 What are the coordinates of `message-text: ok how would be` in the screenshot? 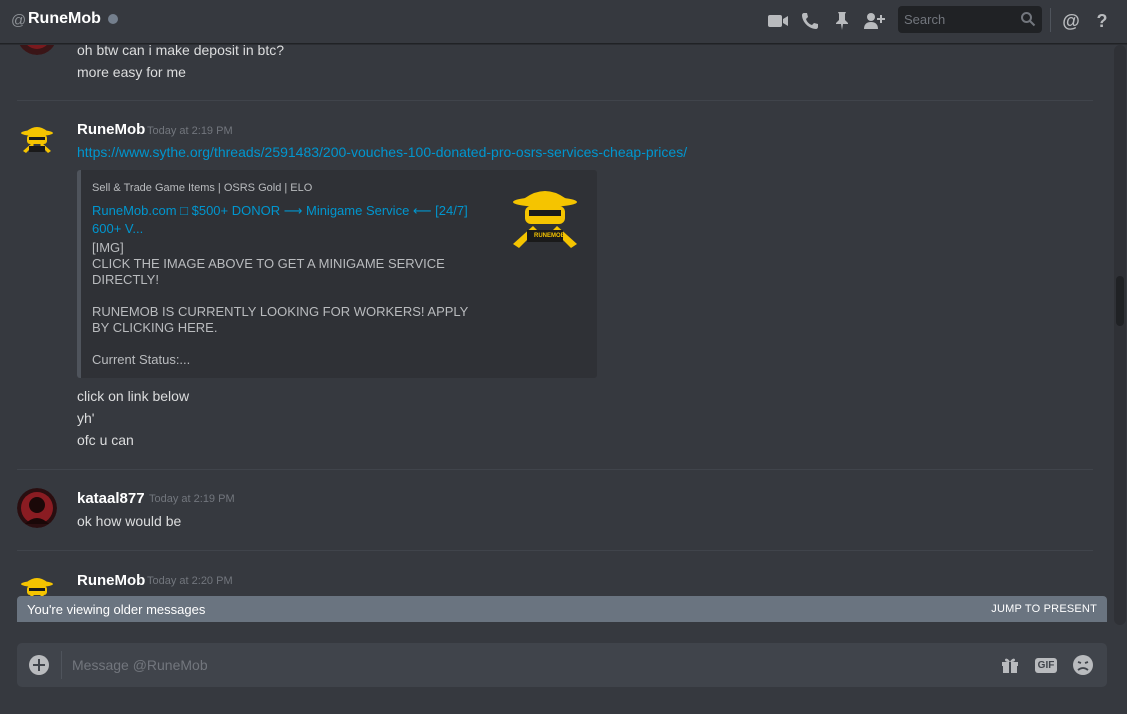 It's located at (129, 521).